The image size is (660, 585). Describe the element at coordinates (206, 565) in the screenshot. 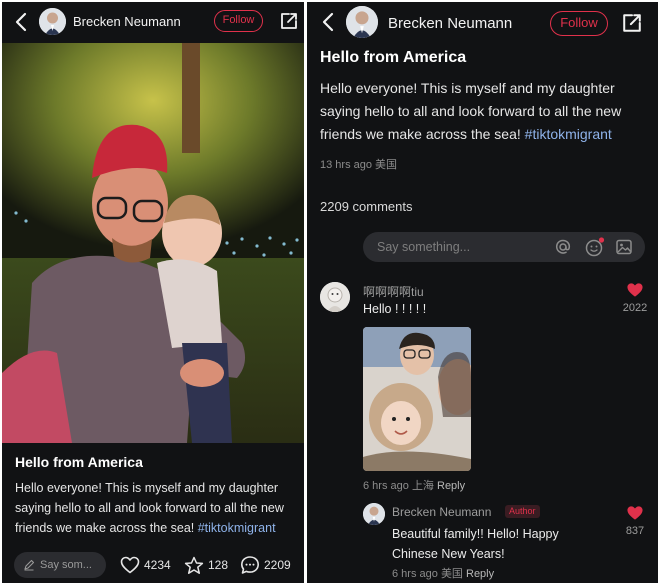

I see `favorite-button: 128` at that location.